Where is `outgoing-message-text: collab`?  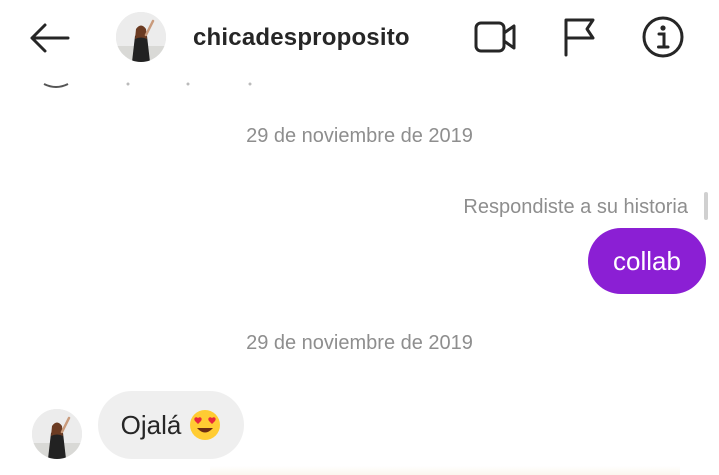
outgoing-message-text: collab is located at coordinates (647, 260).